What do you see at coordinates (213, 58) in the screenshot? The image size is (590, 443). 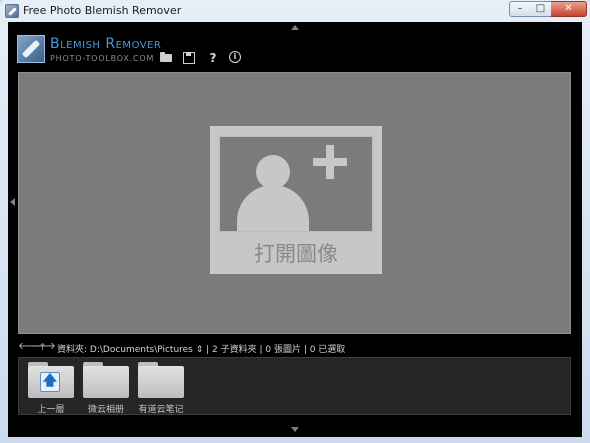 I see `help-icon: ?` at bounding box center [213, 58].